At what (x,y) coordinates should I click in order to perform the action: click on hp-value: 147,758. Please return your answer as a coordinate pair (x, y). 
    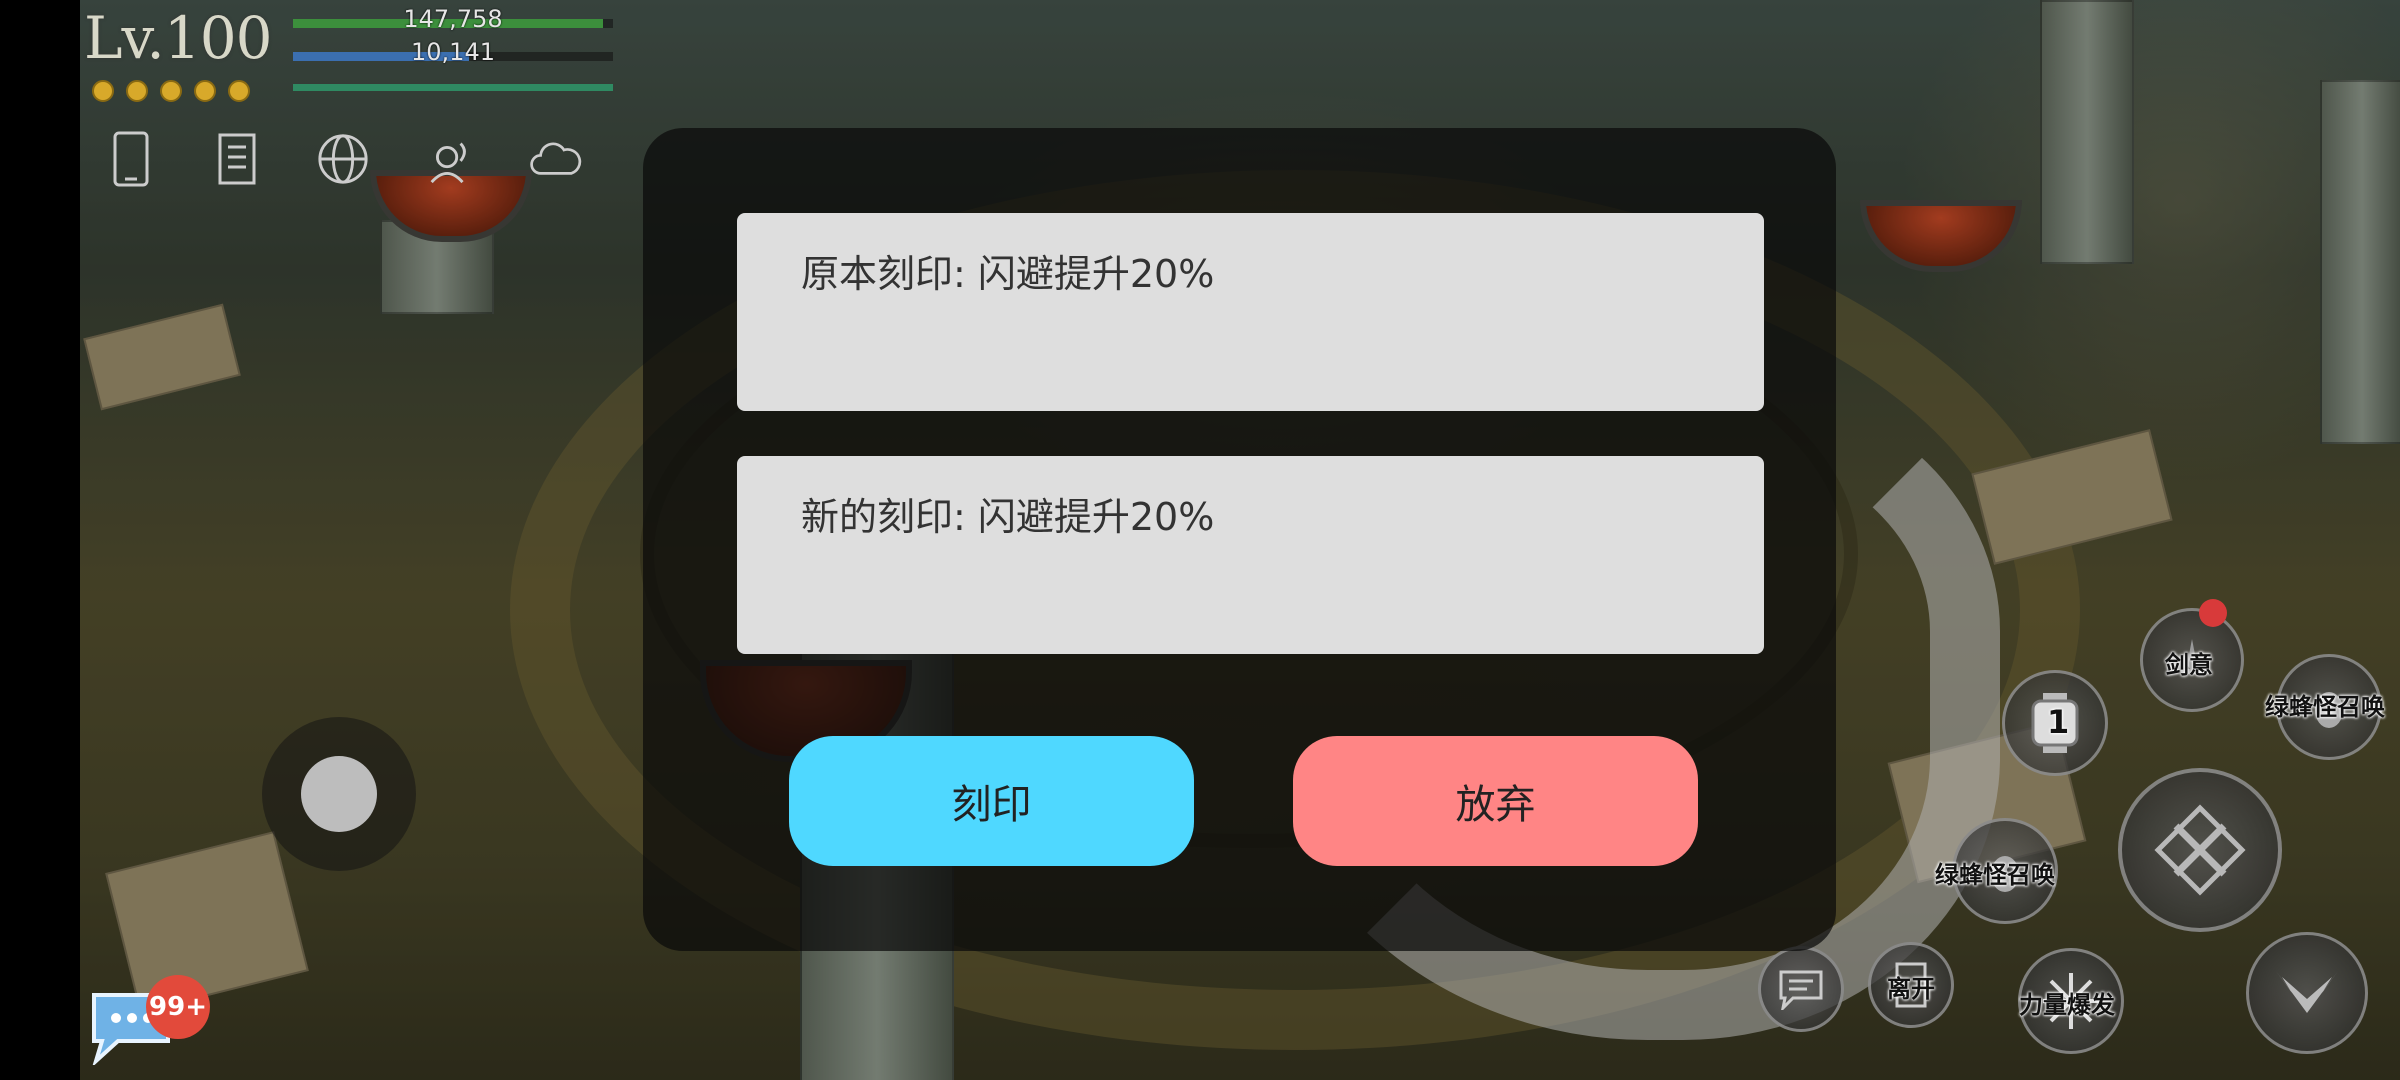
    Looking at the image, I should click on (453, 19).